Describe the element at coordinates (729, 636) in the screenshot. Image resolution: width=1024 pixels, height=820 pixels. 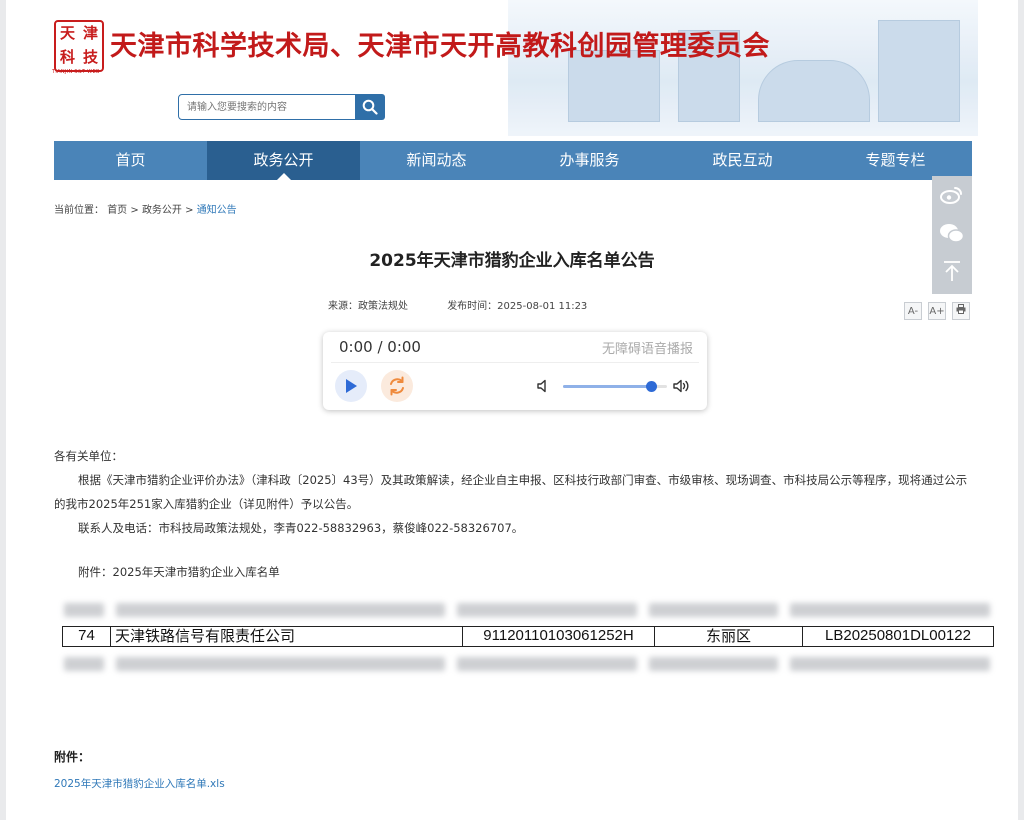
I see `cell-district: 东丽区` at that location.